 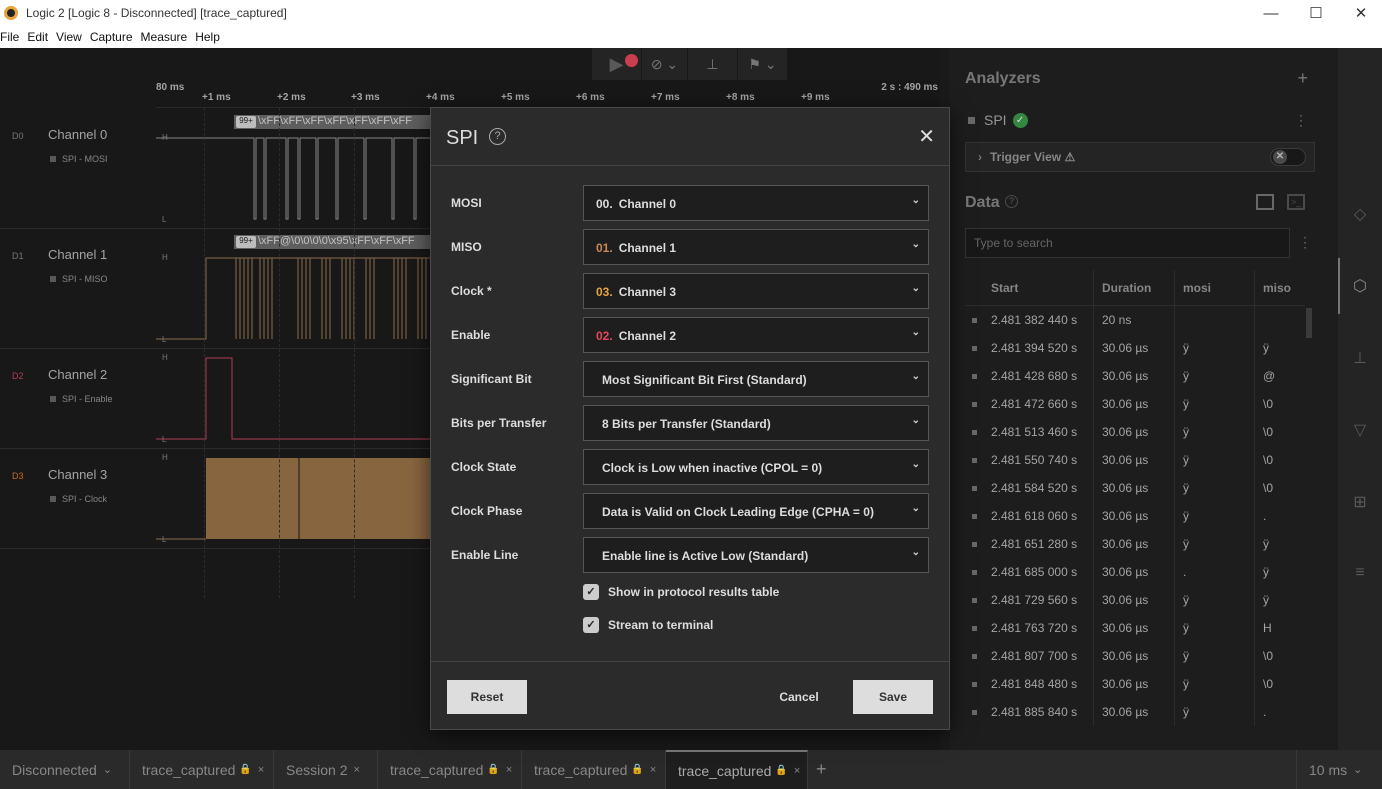 What do you see at coordinates (1316, 13) in the screenshot?
I see `maximize-button: ☐` at bounding box center [1316, 13].